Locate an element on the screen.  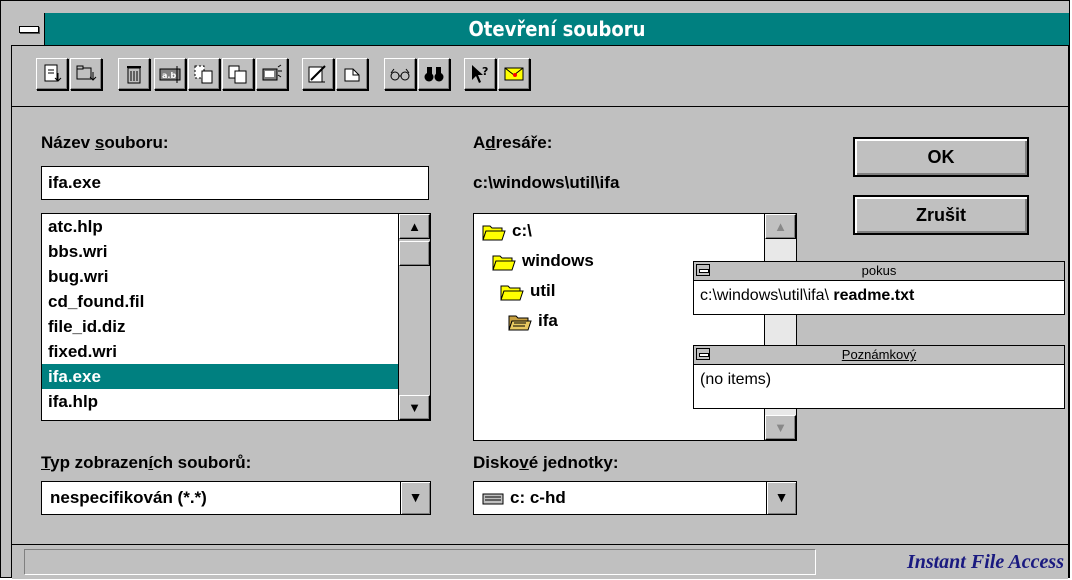
new-file-icon is located at coordinates (52, 74).